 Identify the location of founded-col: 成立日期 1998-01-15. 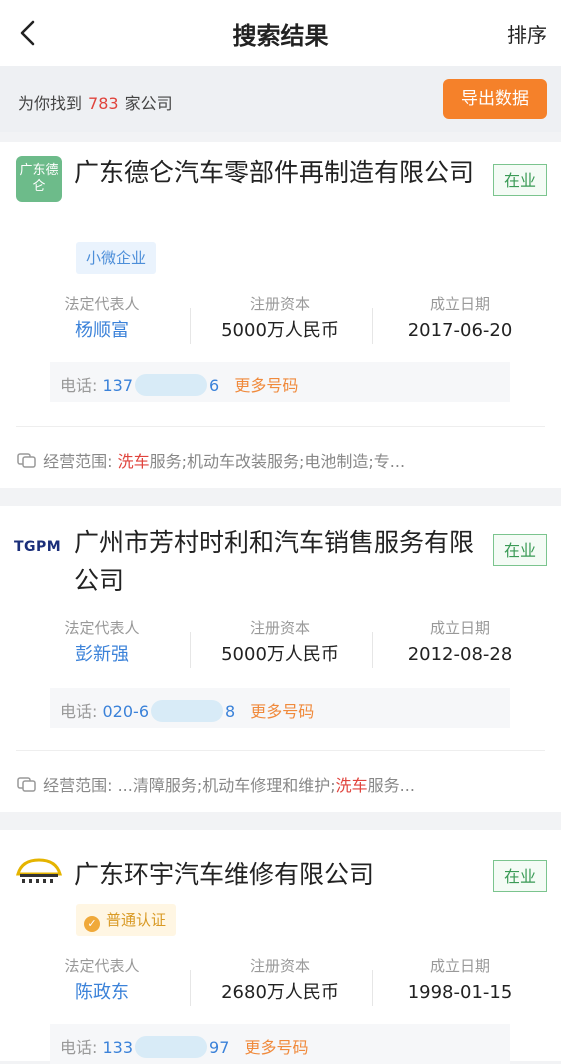
(460, 981).